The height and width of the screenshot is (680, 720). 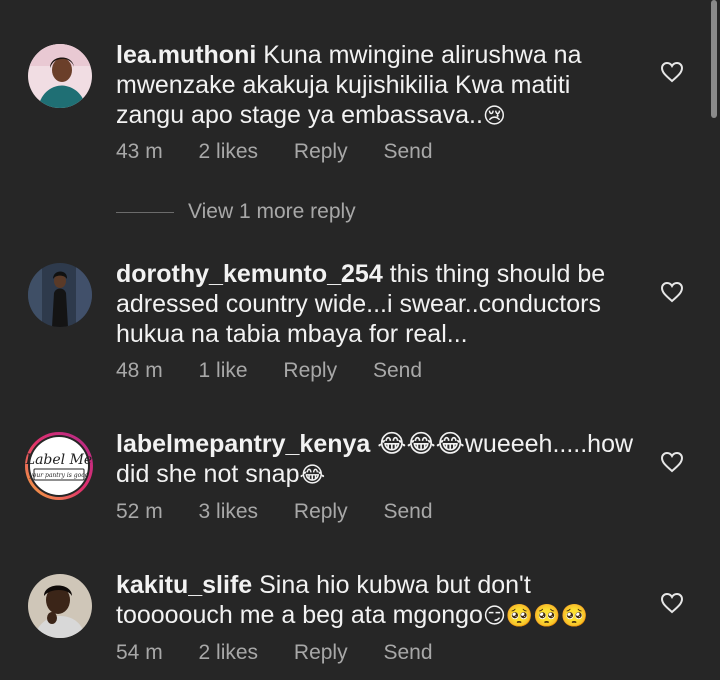 I want to click on comment-meta: 54 m 2 likes Reply Send, so click(x=289, y=653).